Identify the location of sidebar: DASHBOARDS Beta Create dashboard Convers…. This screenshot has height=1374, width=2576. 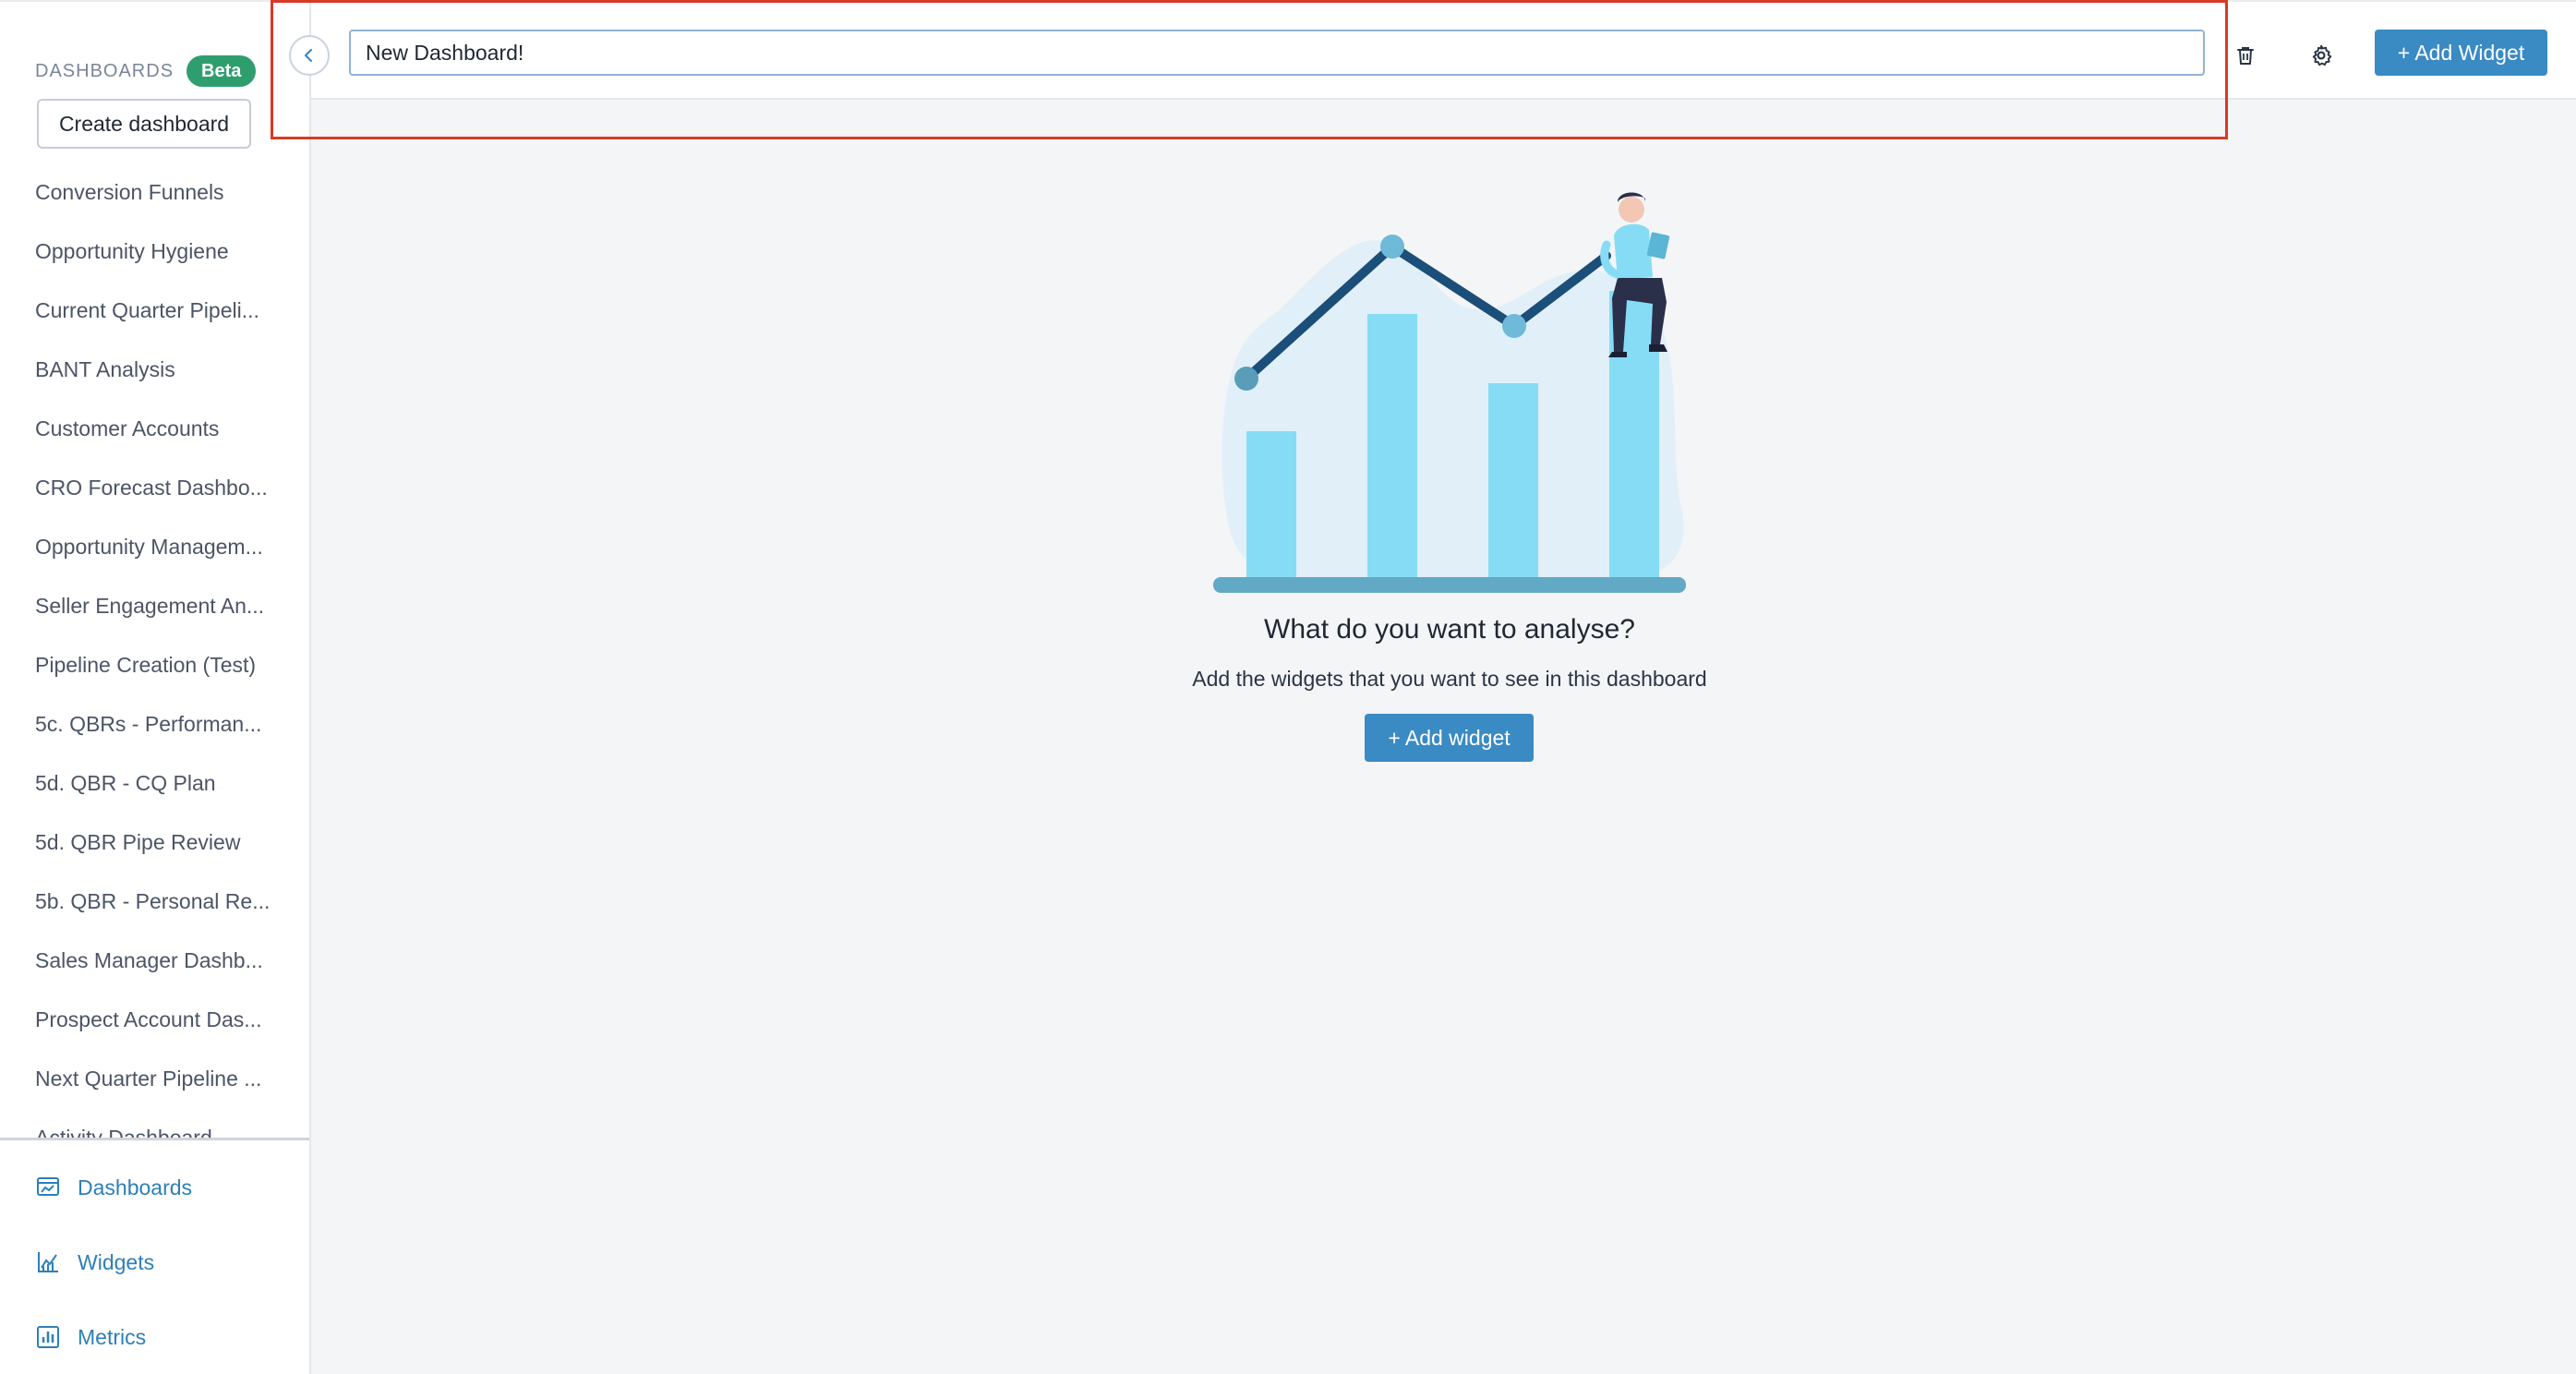
(155, 687).